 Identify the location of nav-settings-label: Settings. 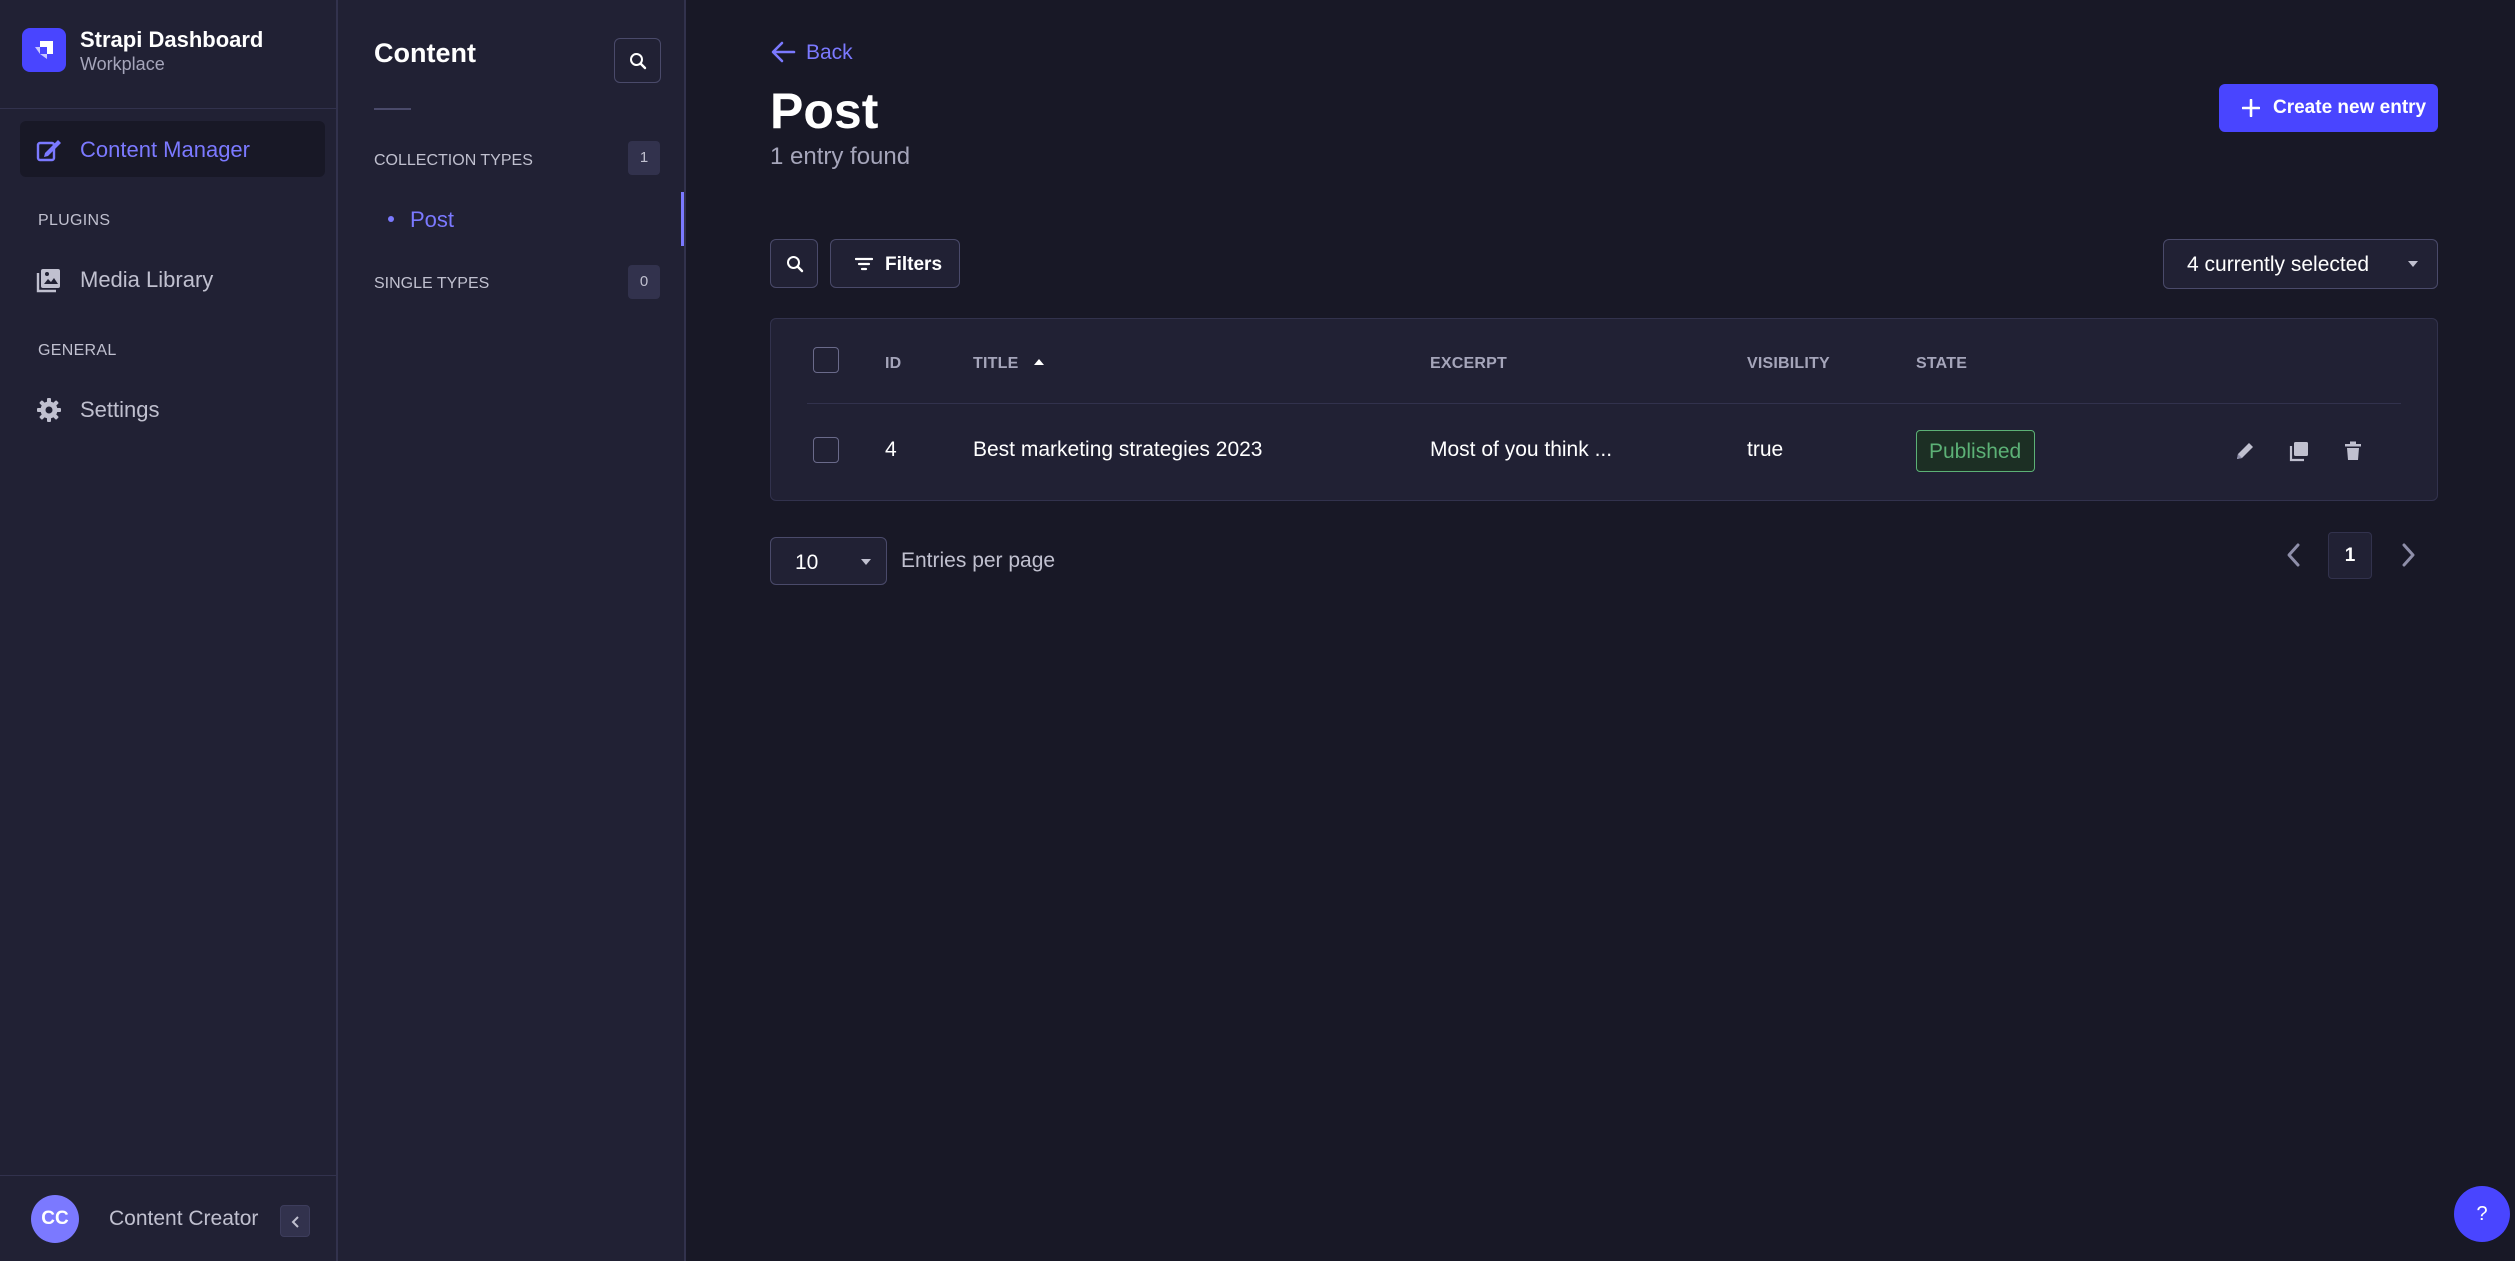
(120, 409).